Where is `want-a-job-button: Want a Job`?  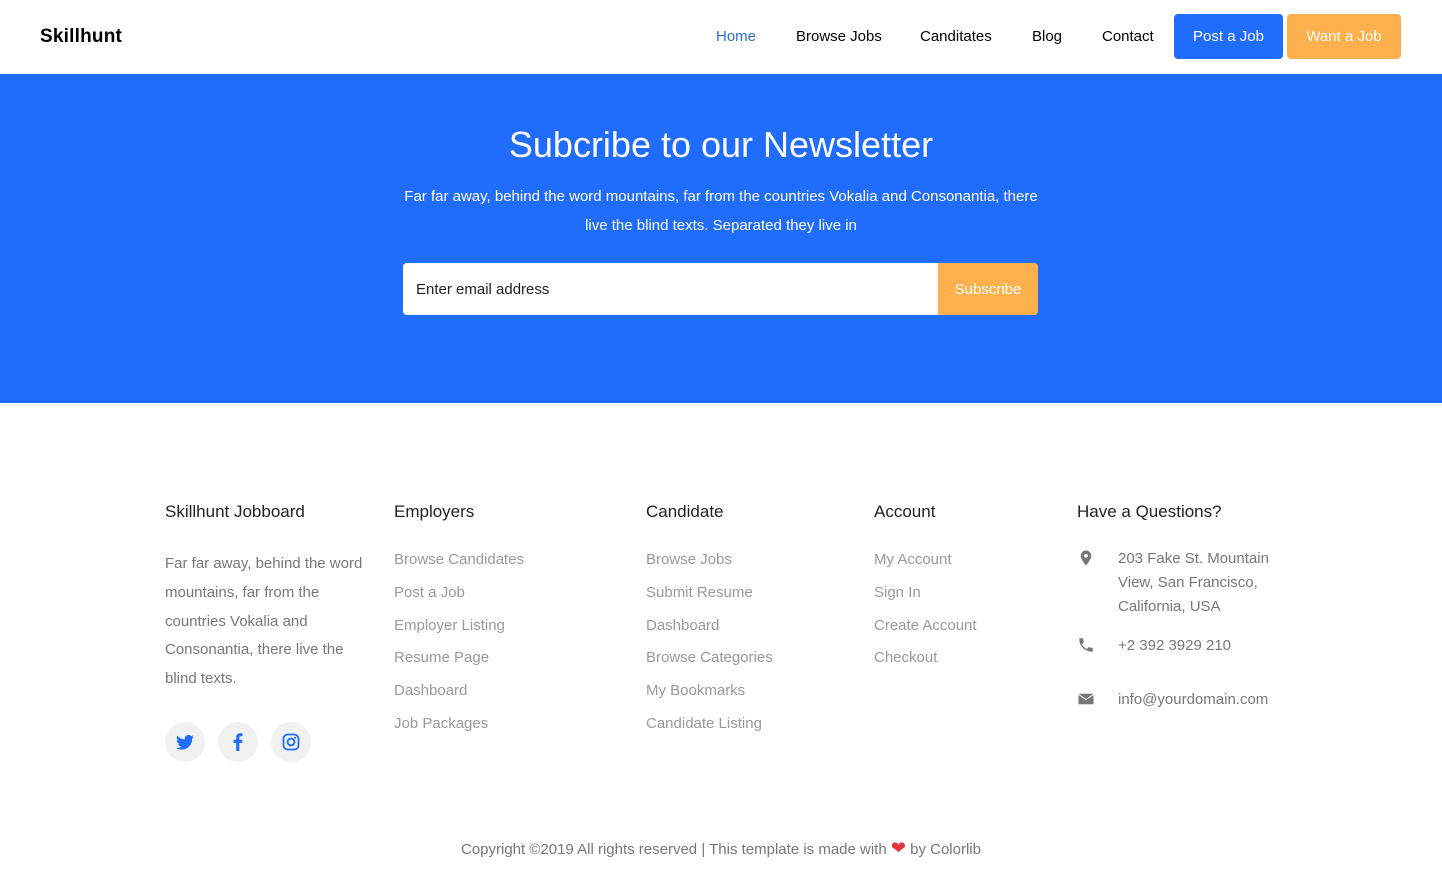 want-a-job-button: Want a Job is located at coordinates (1344, 36).